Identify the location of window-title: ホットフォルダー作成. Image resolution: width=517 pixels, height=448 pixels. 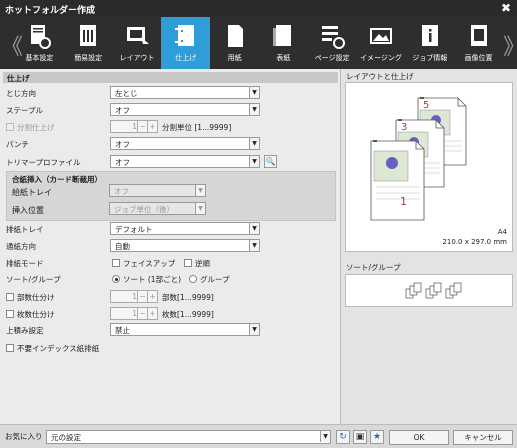
(50, 11).